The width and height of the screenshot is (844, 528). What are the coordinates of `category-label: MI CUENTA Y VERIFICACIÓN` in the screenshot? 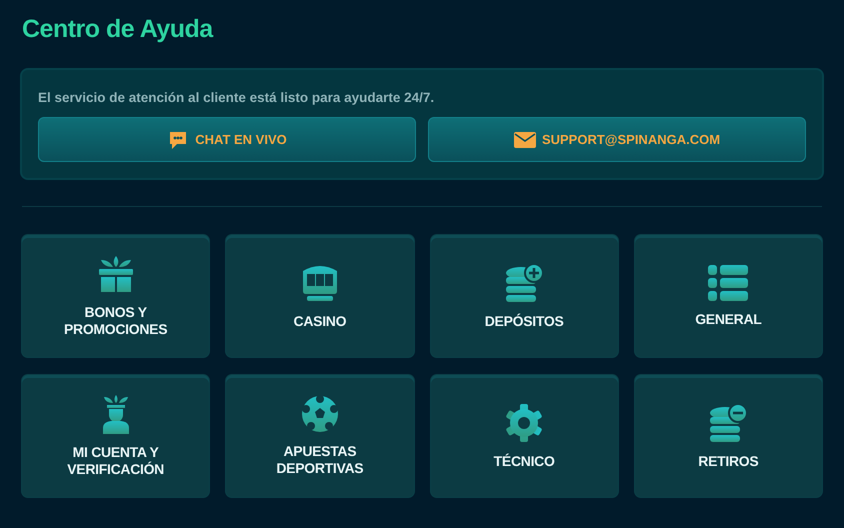 It's located at (115, 461).